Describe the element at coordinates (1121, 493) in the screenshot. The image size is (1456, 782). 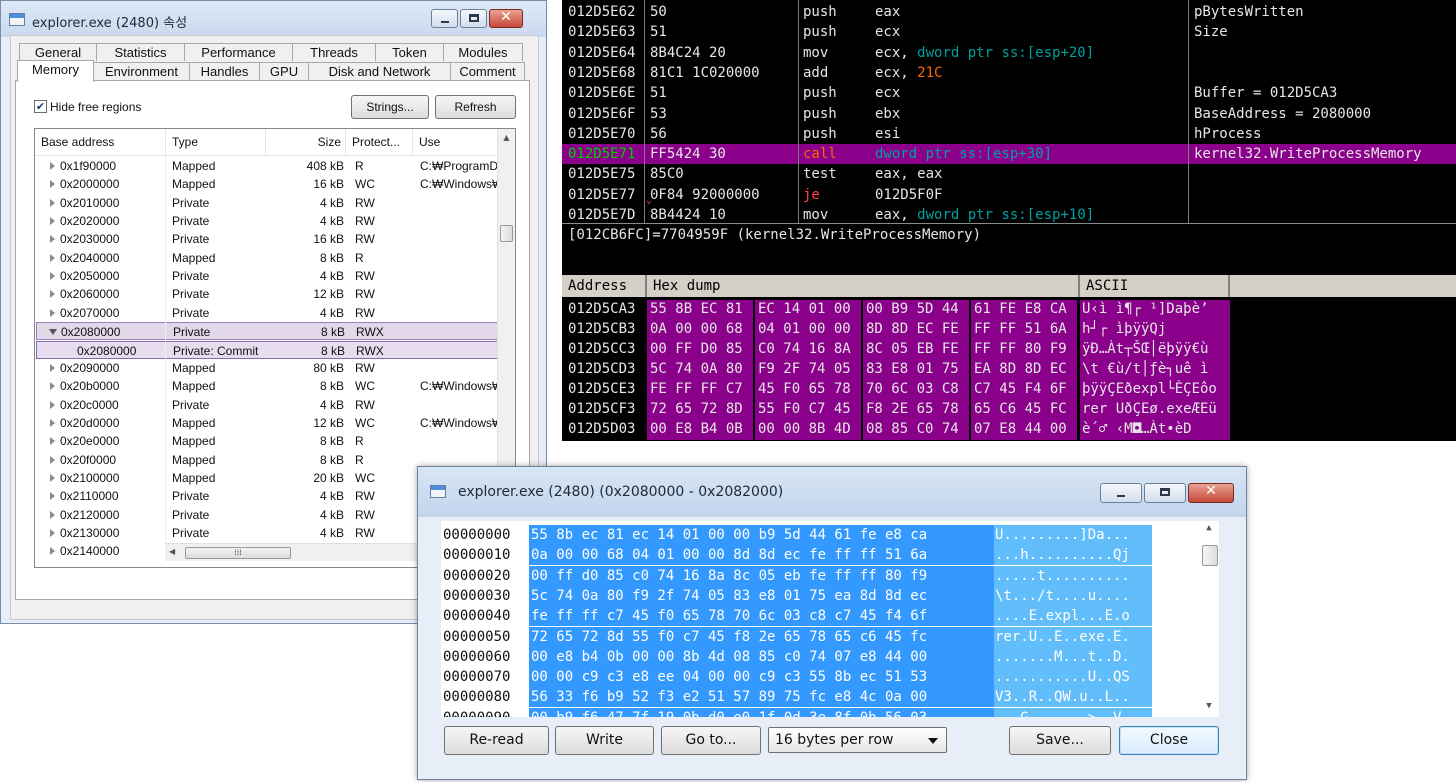
I see `dump-minimize-button` at that location.